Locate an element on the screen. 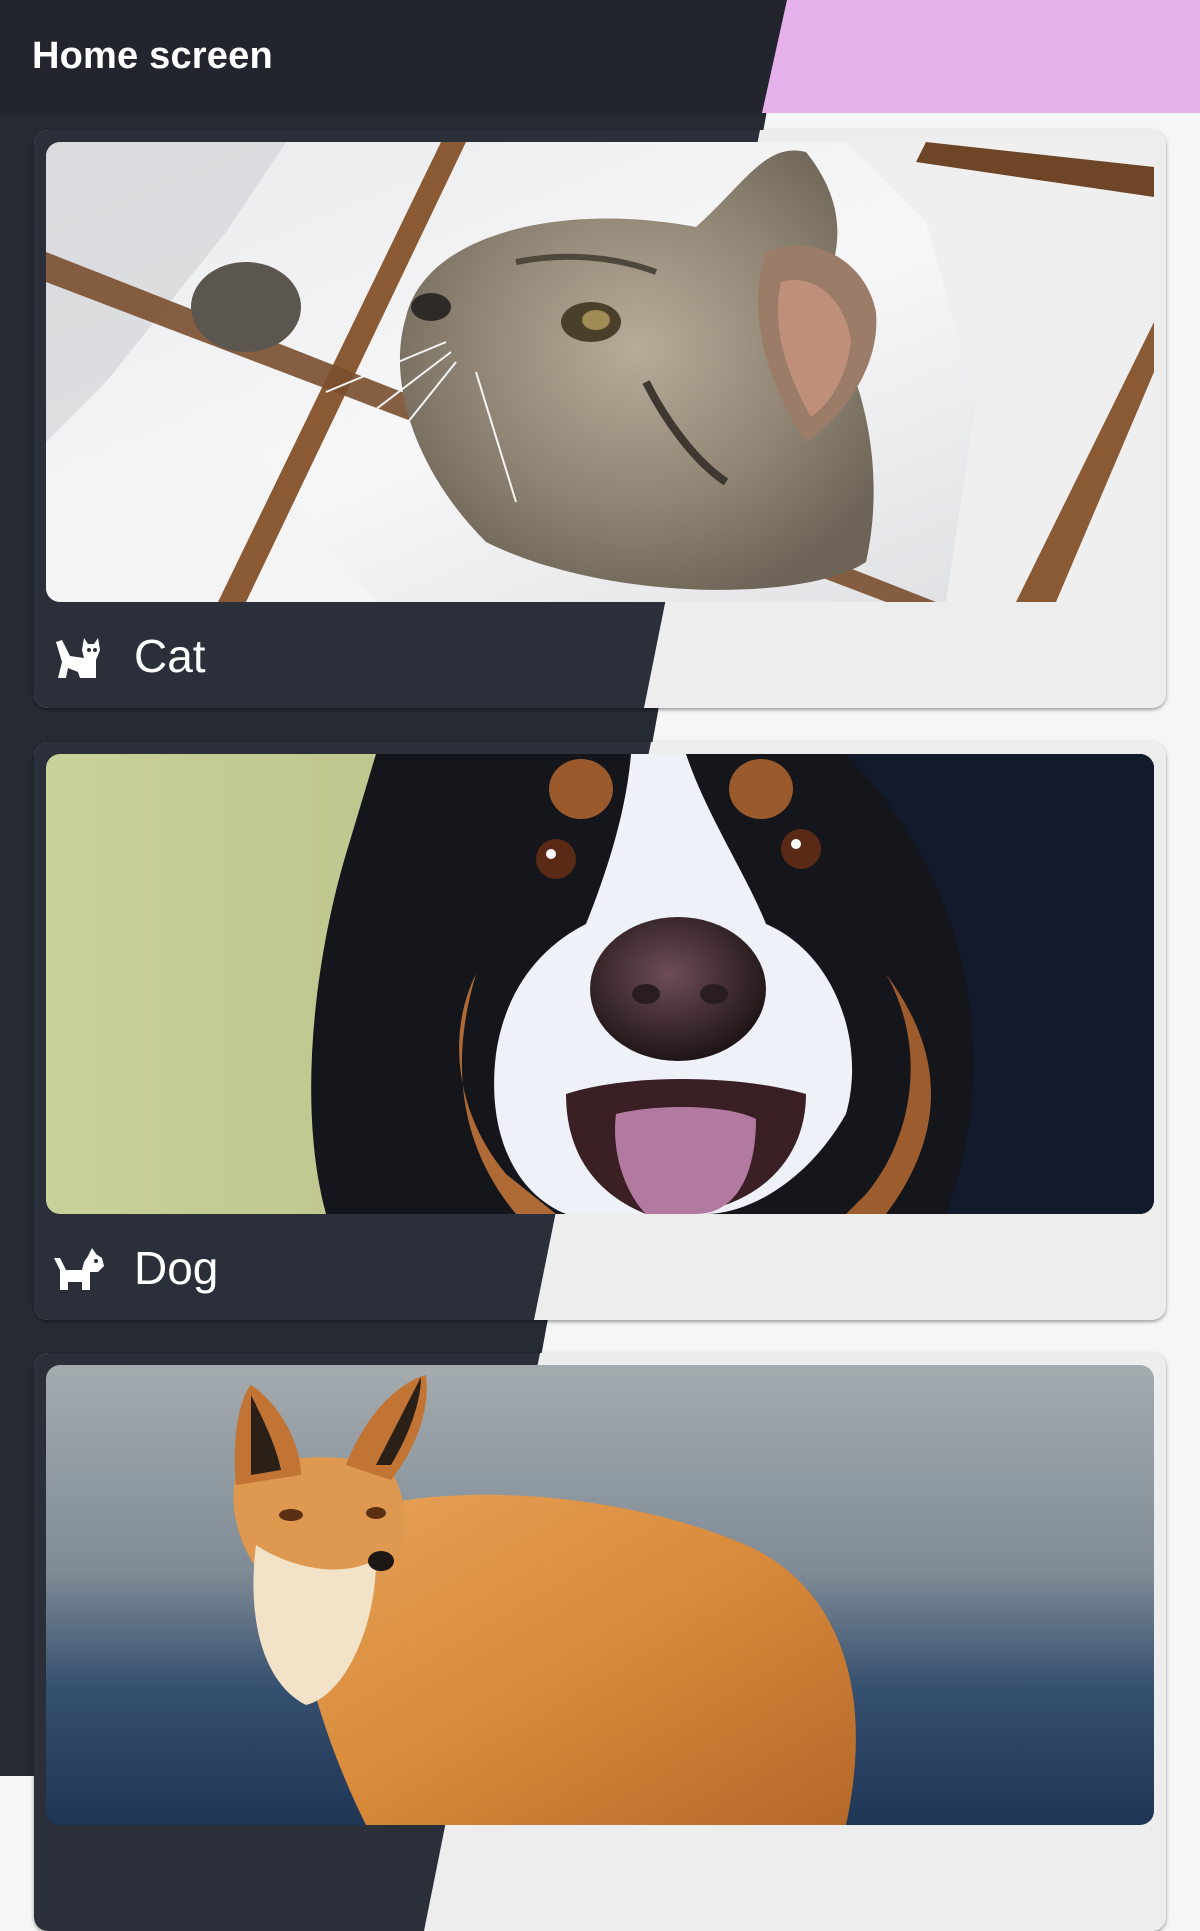 This screenshot has height=1931, width=1200. card-footer: Dog is located at coordinates (600, 1267).